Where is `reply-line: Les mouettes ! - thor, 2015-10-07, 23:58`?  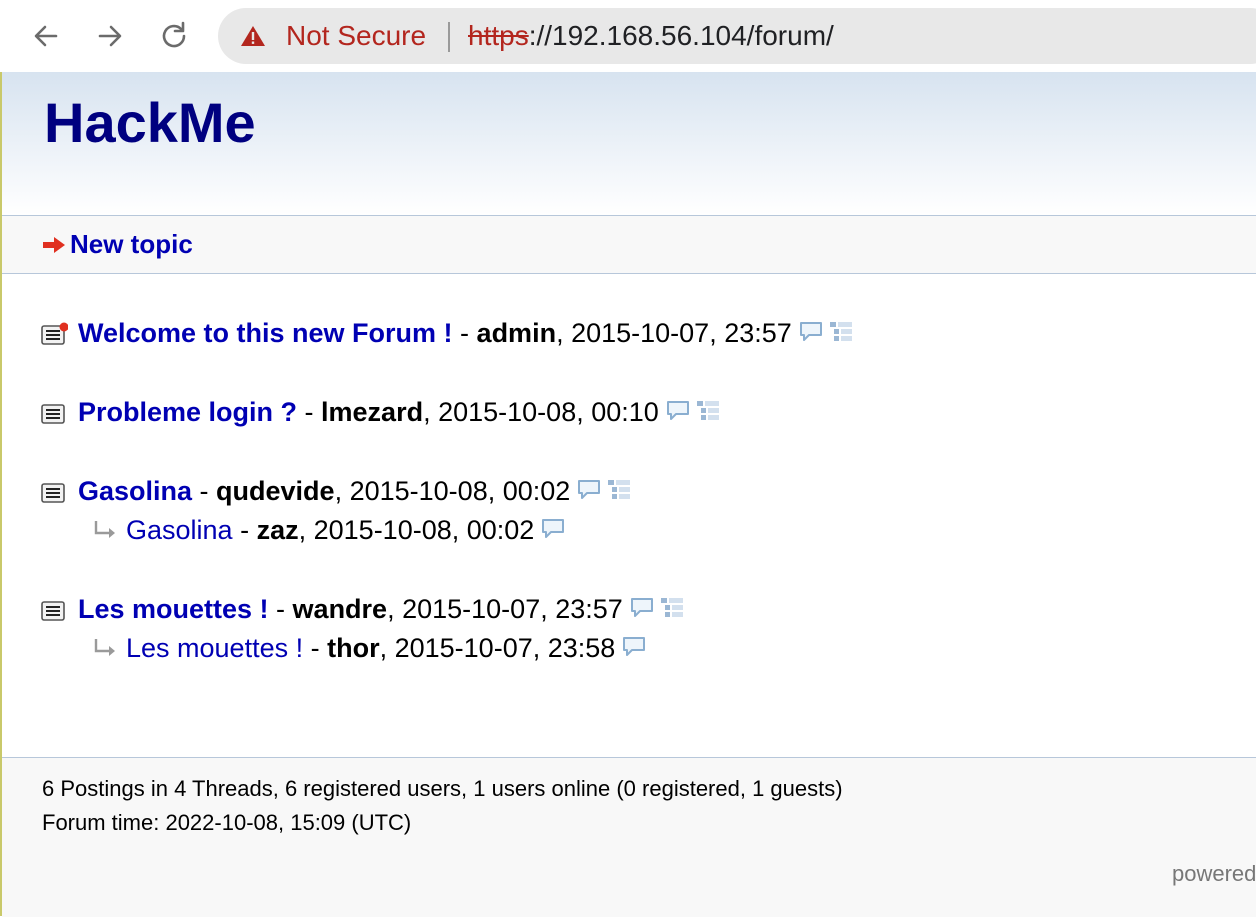 reply-line: Les mouettes ! - thor, 2015-10-07, 23:58 is located at coordinates (386, 648).